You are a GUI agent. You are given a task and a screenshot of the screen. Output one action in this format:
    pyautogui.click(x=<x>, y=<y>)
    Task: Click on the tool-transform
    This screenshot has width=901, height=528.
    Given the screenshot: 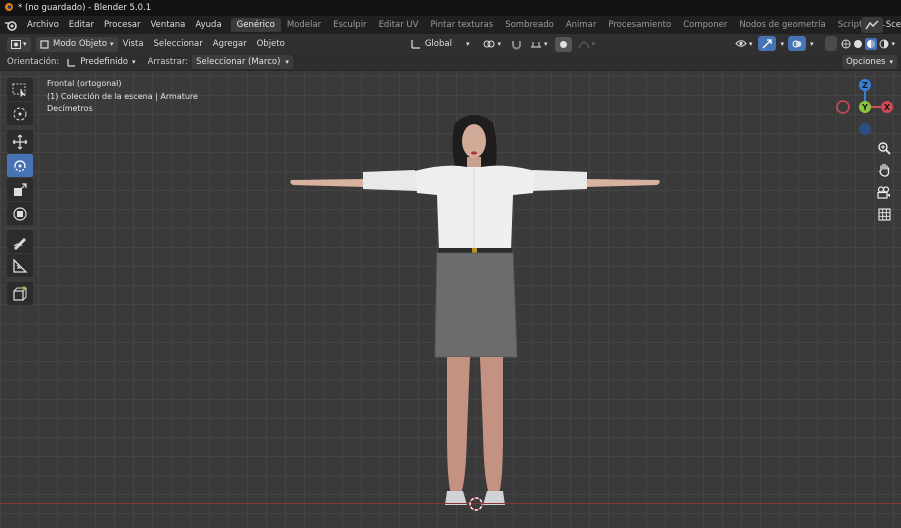 What is the action you would take?
    pyautogui.click(x=20, y=213)
    